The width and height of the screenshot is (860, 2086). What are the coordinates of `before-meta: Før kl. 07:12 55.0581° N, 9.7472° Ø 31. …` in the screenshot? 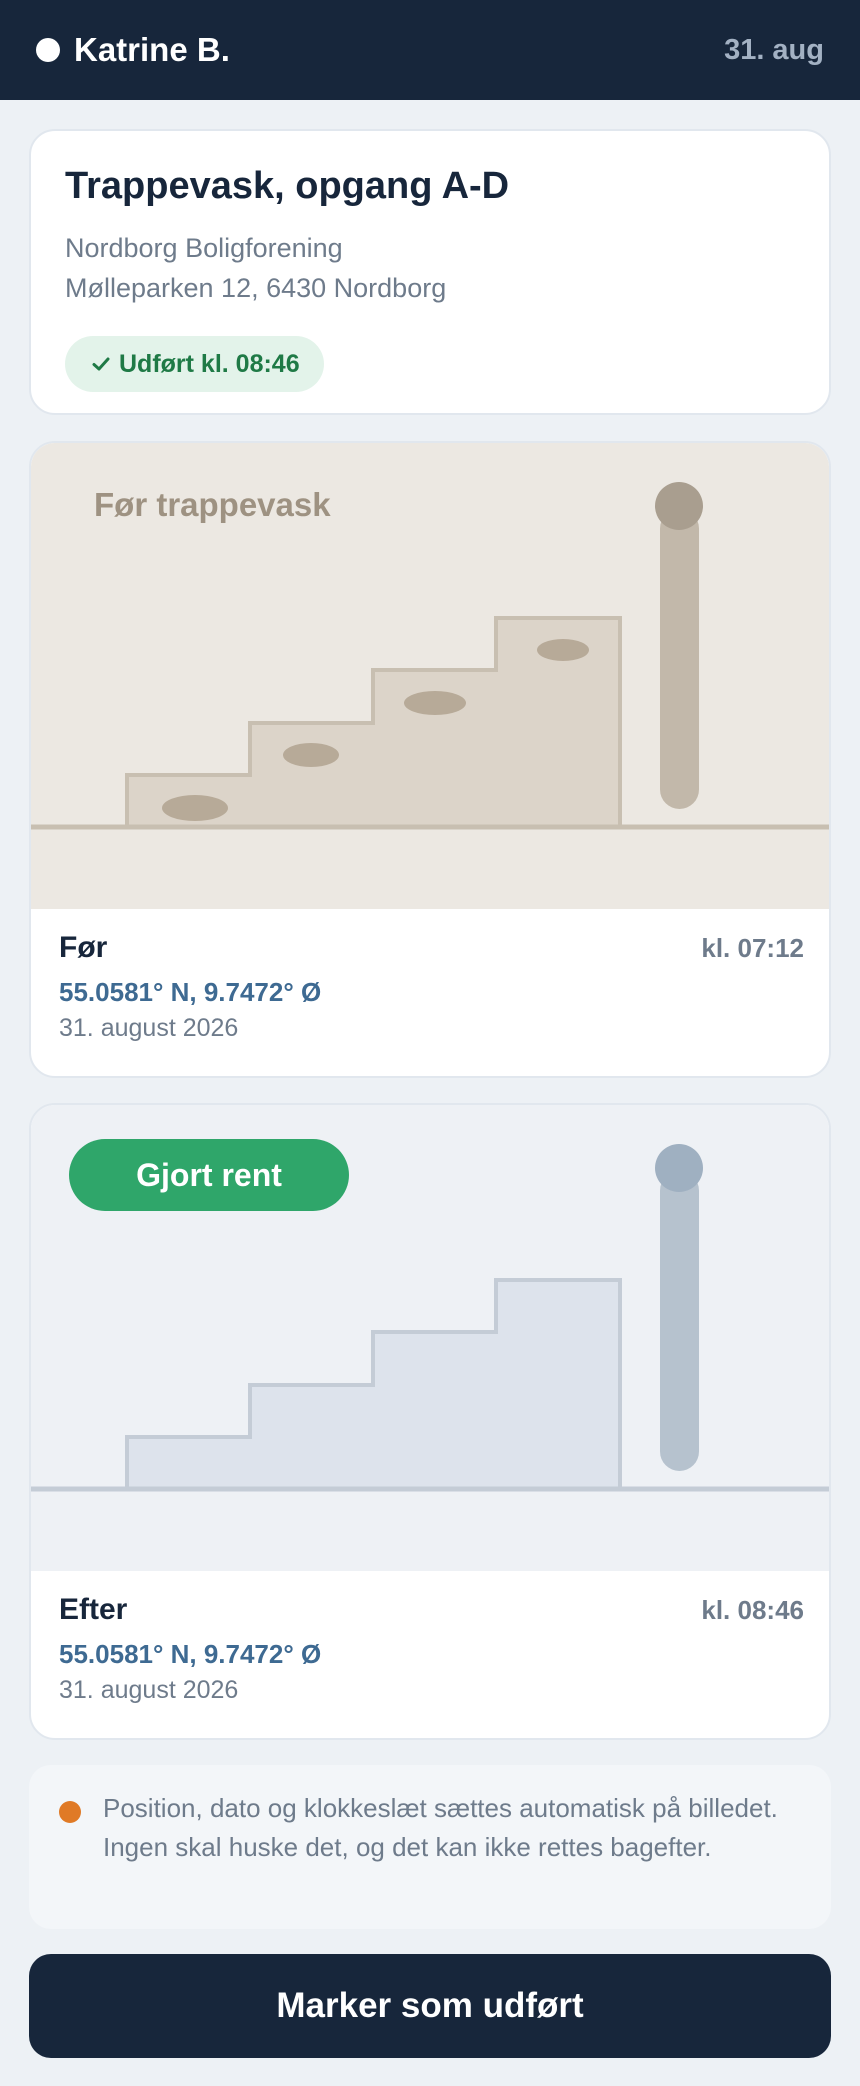 It's located at (431, 987).